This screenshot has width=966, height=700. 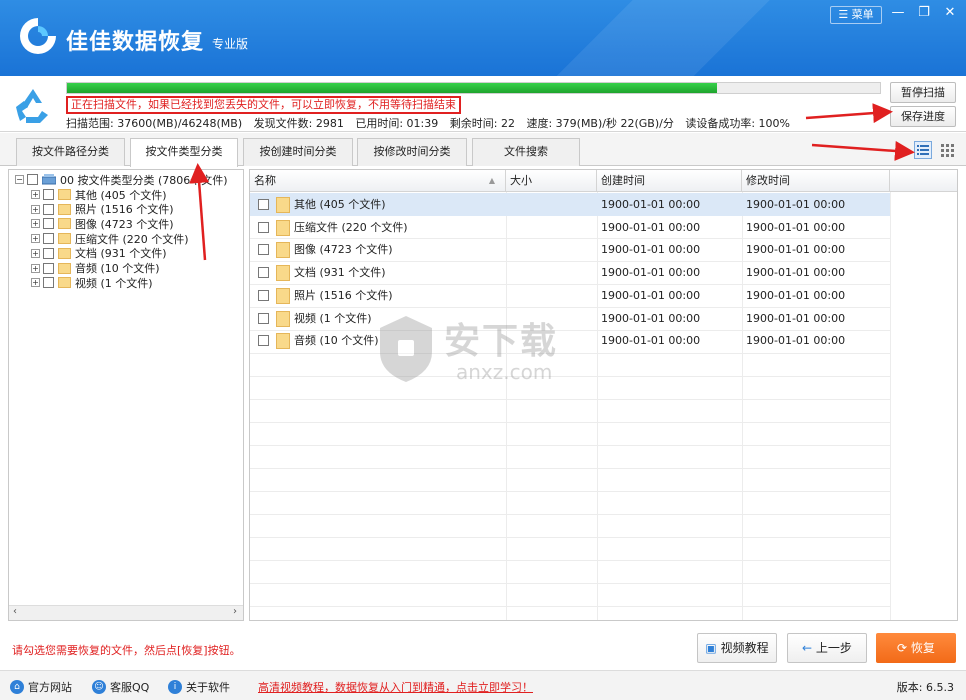 What do you see at coordinates (947, 150) in the screenshot?
I see `grid-view-icon` at bounding box center [947, 150].